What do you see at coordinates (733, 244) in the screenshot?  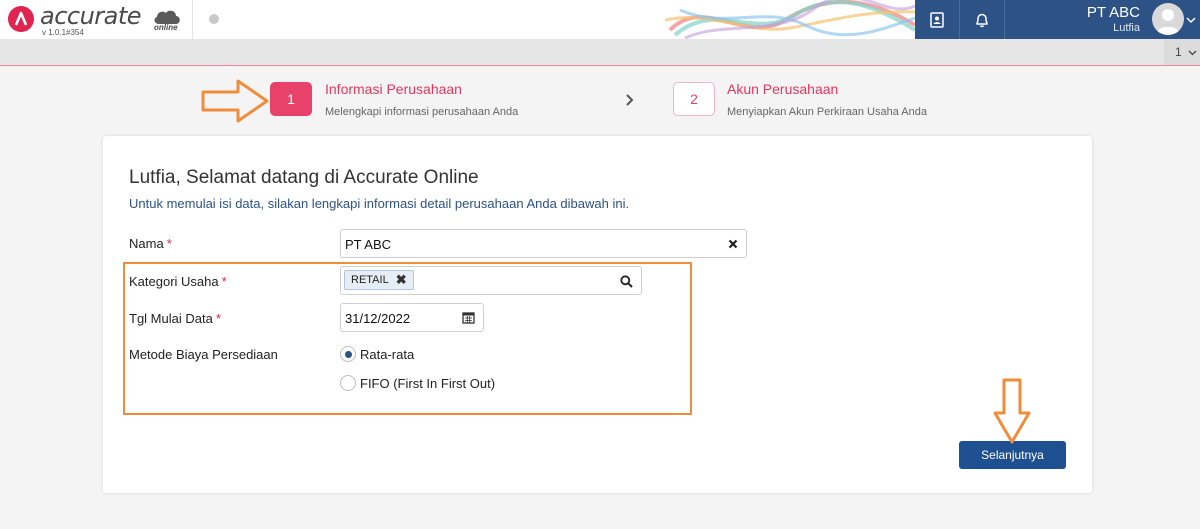 I see `clear-icon` at bounding box center [733, 244].